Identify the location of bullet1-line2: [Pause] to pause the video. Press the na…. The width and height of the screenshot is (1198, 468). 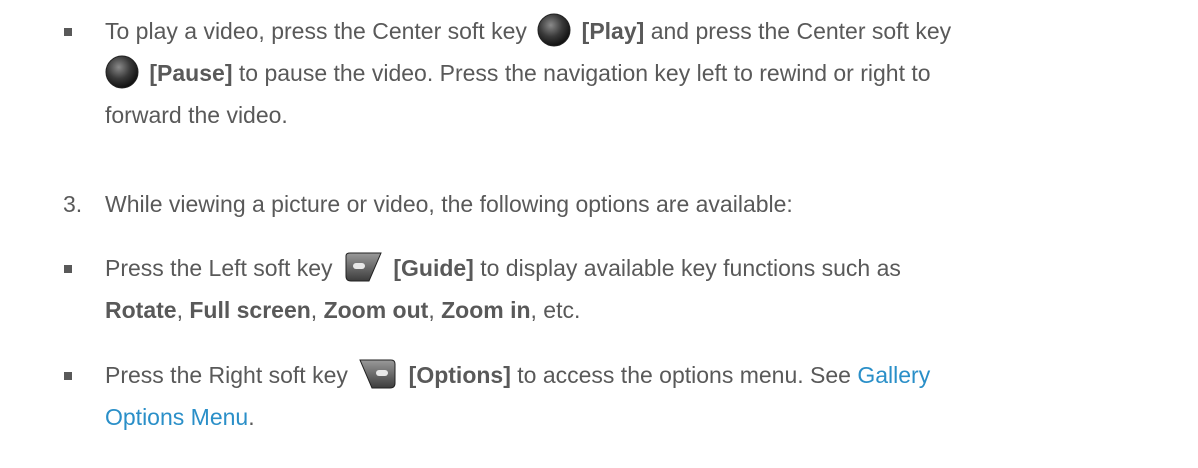
(645, 73).